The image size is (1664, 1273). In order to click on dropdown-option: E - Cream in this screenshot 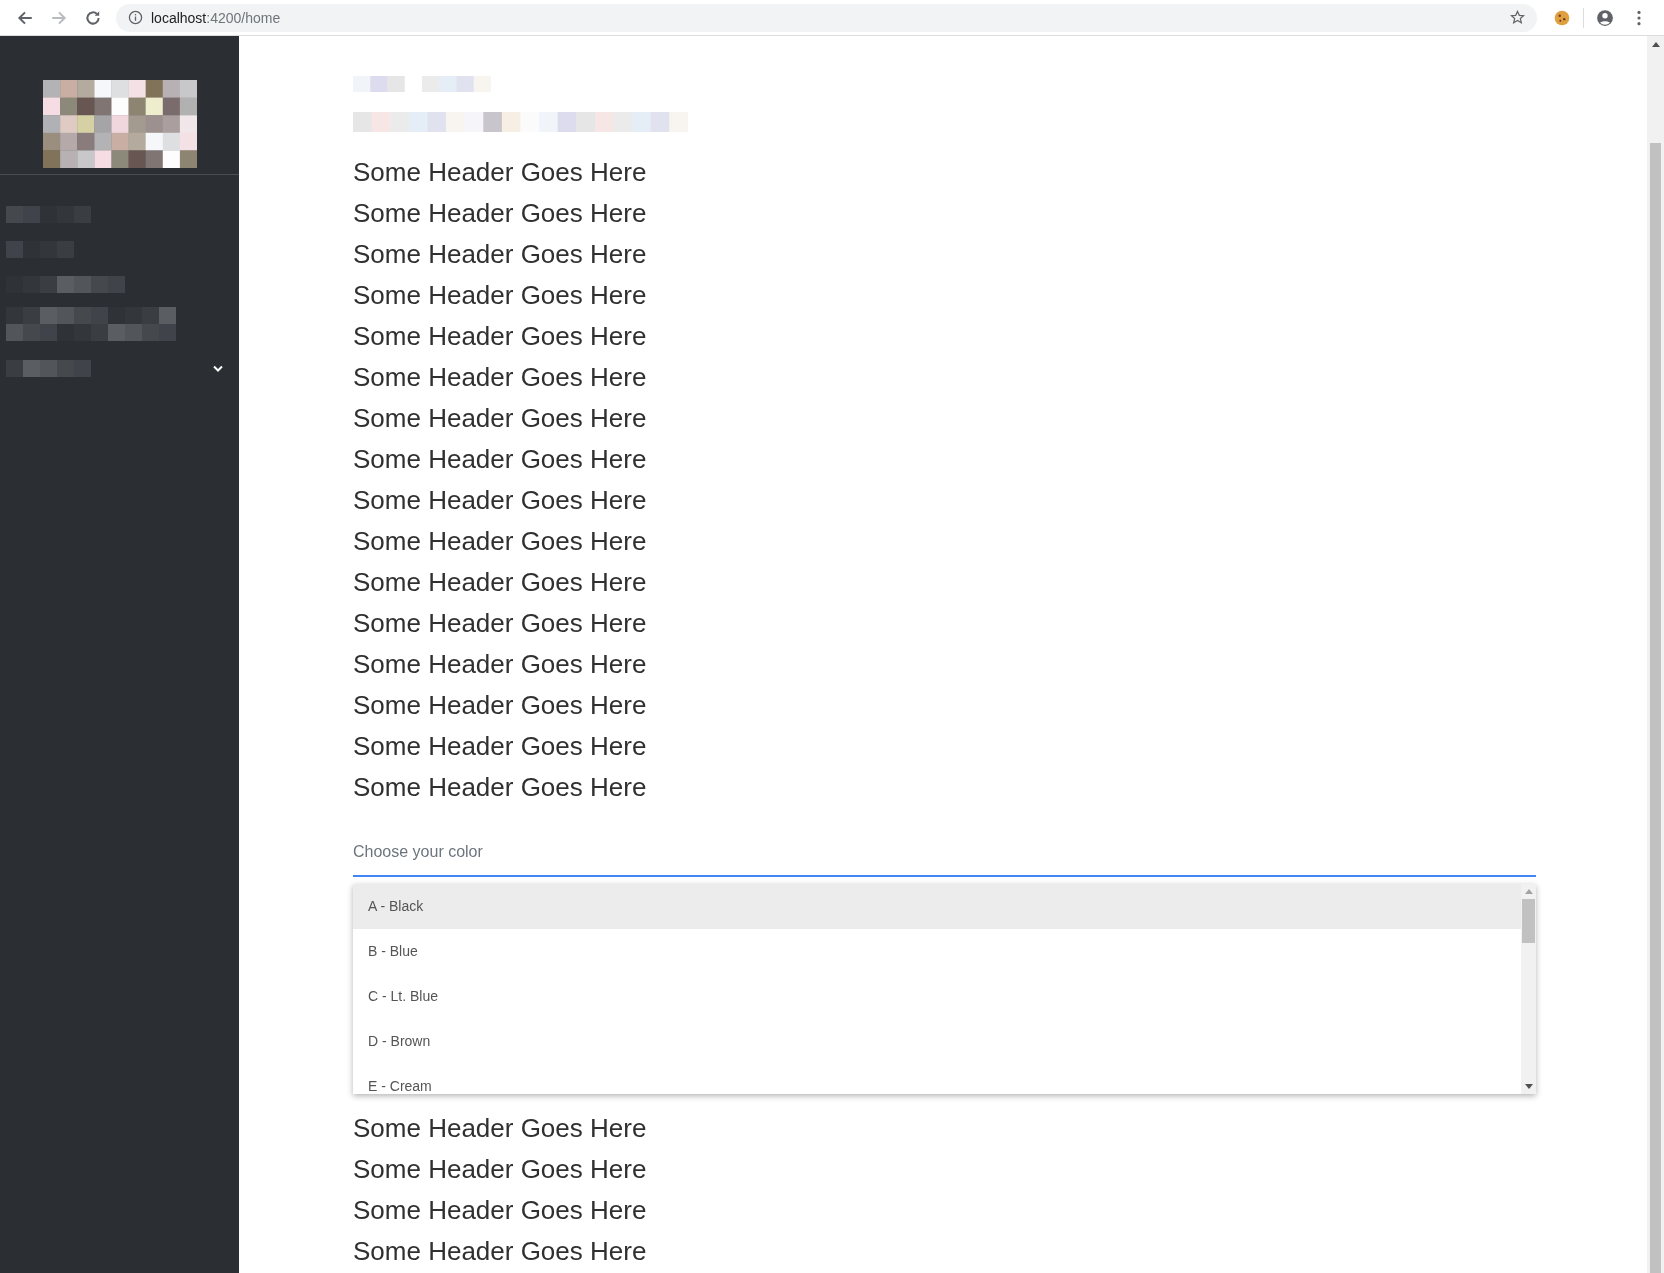, I will do `click(937, 1079)`.